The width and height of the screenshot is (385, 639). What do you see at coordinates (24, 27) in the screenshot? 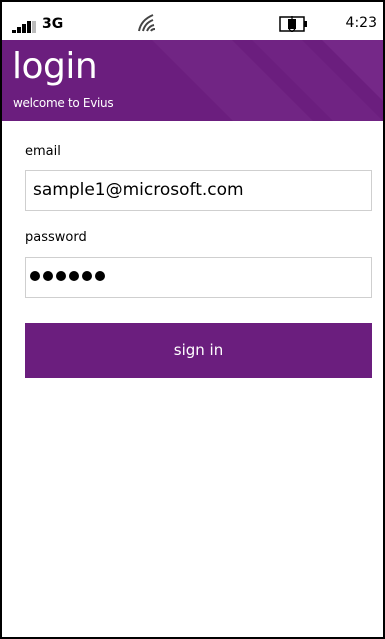
I see `signal-strength-icon` at bounding box center [24, 27].